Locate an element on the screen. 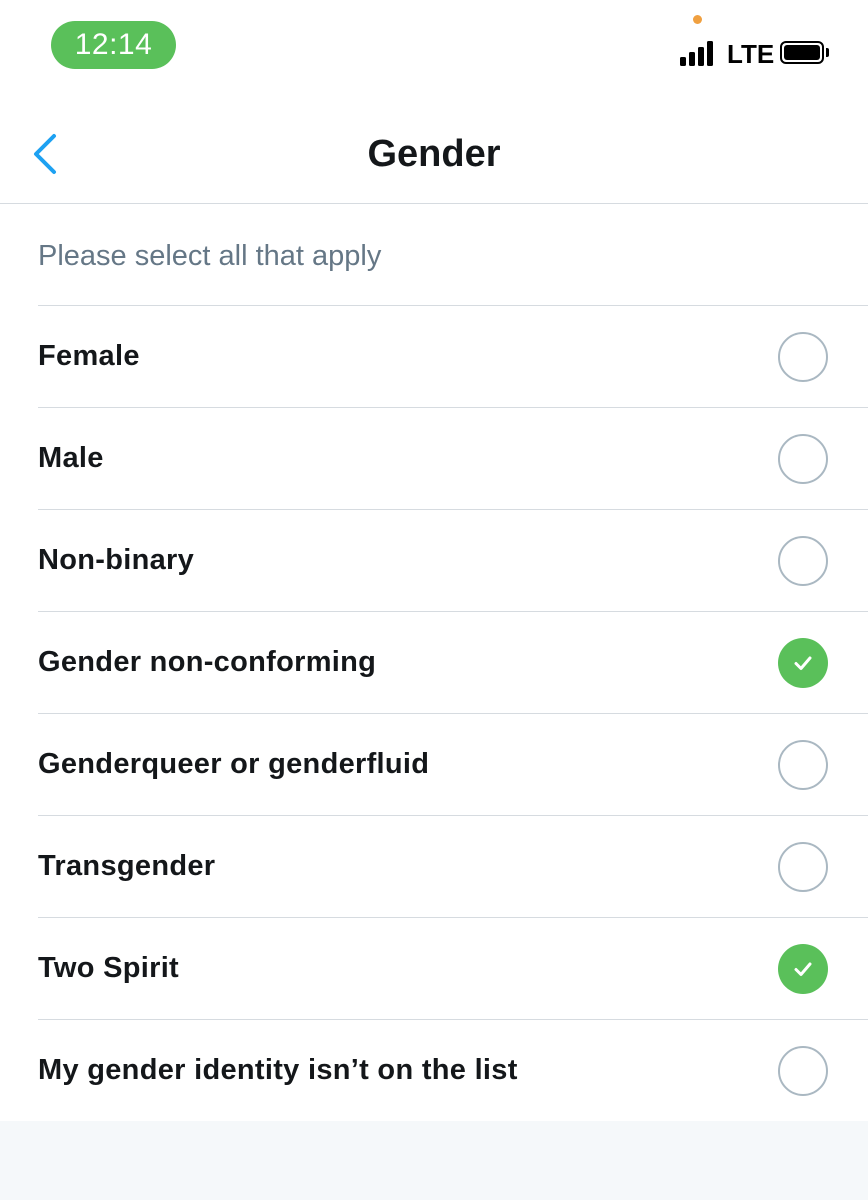 The image size is (868, 1200). gender-option-row: Transgender is located at coordinates (434, 867).